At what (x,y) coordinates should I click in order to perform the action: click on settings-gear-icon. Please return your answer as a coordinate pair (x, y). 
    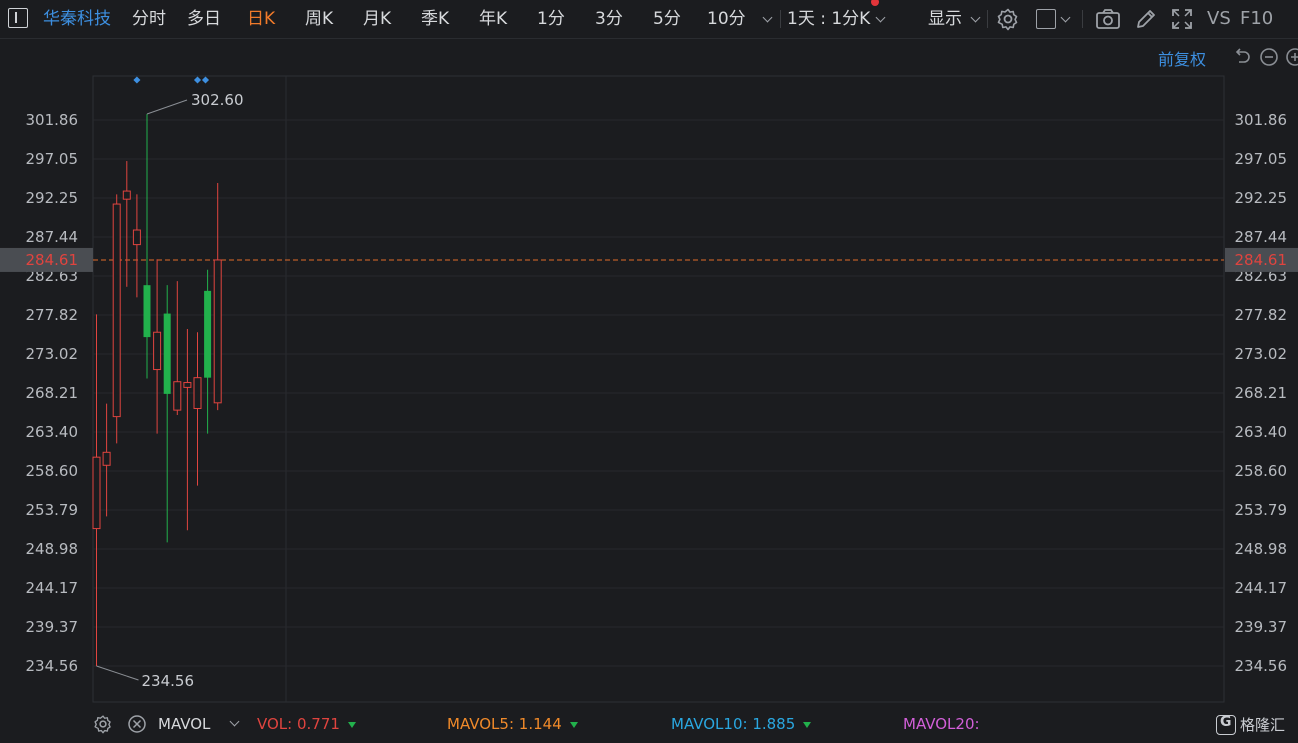
    Looking at the image, I should click on (1008, 19).